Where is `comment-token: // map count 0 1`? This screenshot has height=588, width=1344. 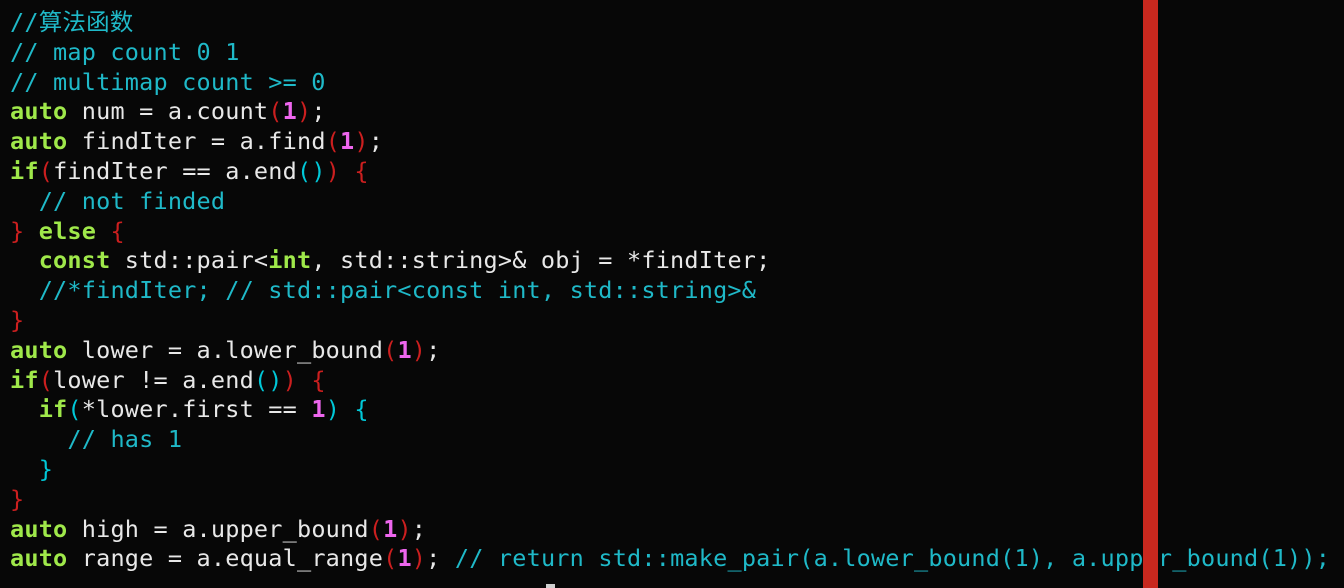
comment-token: // map count 0 1 is located at coordinates (125, 51).